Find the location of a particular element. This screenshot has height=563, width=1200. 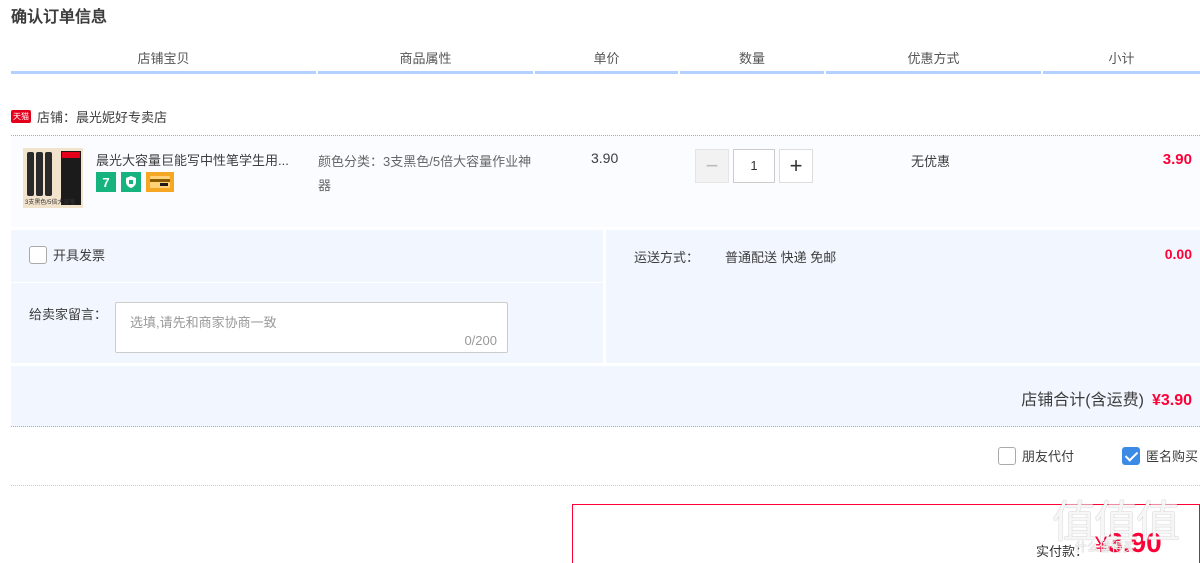

column-header-unit-price: 单价 is located at coordinates (606, 62).